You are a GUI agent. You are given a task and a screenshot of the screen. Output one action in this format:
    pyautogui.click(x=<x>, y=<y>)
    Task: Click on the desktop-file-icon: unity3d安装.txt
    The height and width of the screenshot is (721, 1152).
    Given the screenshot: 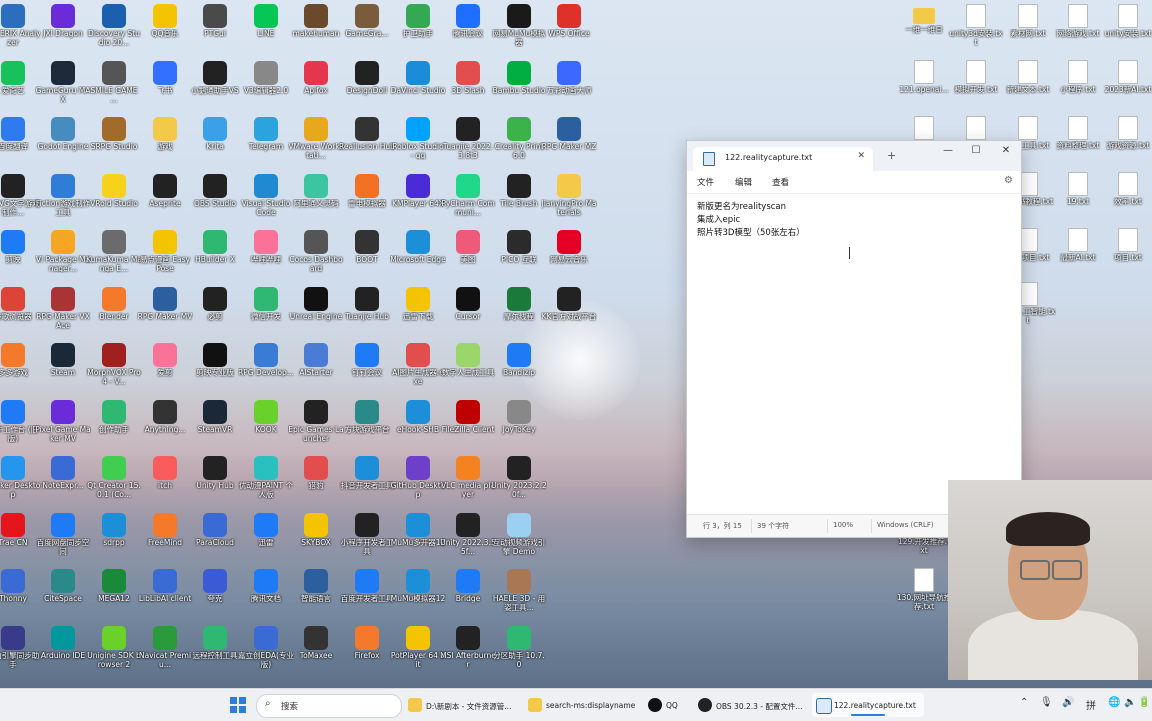 What is the action you would take?
    pyautogui.click(x=976, y=30)
    